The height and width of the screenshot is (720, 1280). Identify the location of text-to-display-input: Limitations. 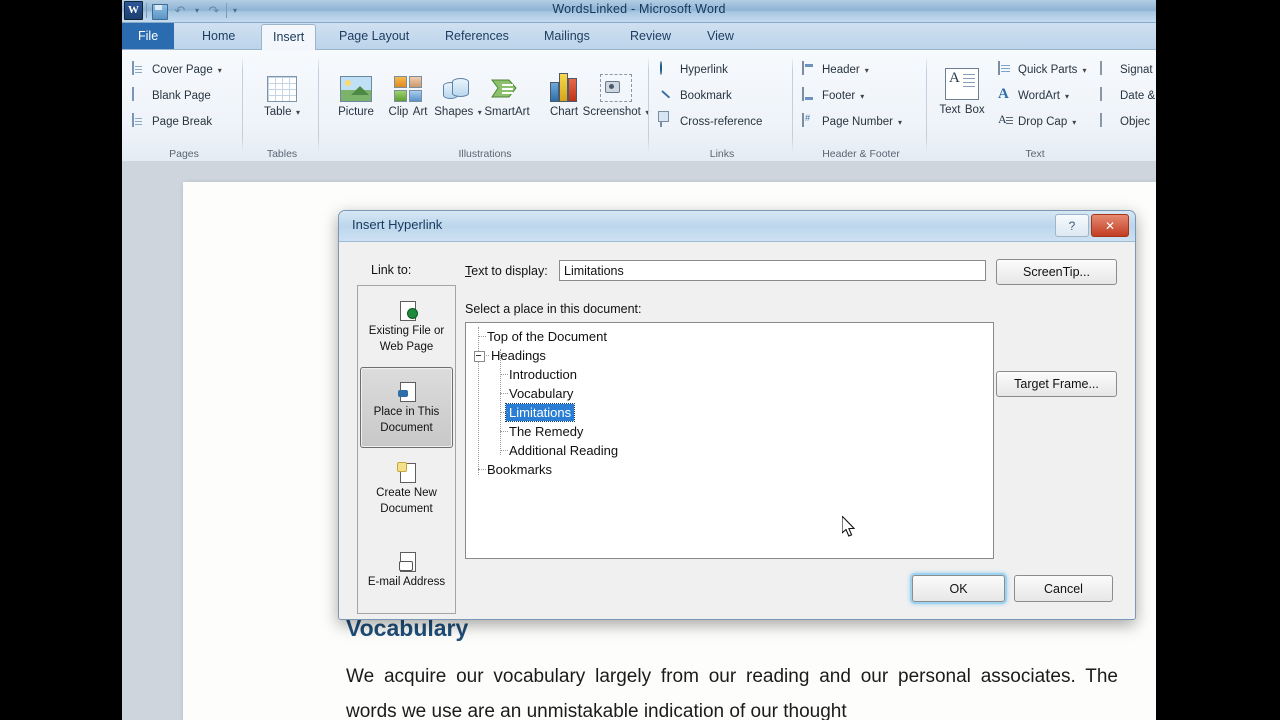
(772, 270).